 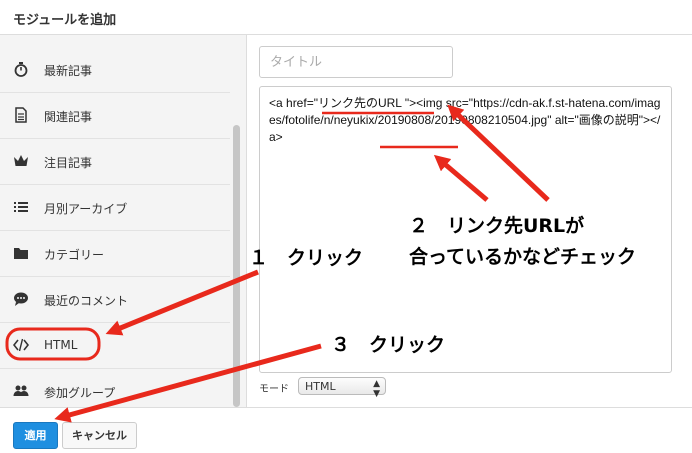 I want to click on annotation-step2-line2: 合っているかなどチェック, so click(x=523, y=257).